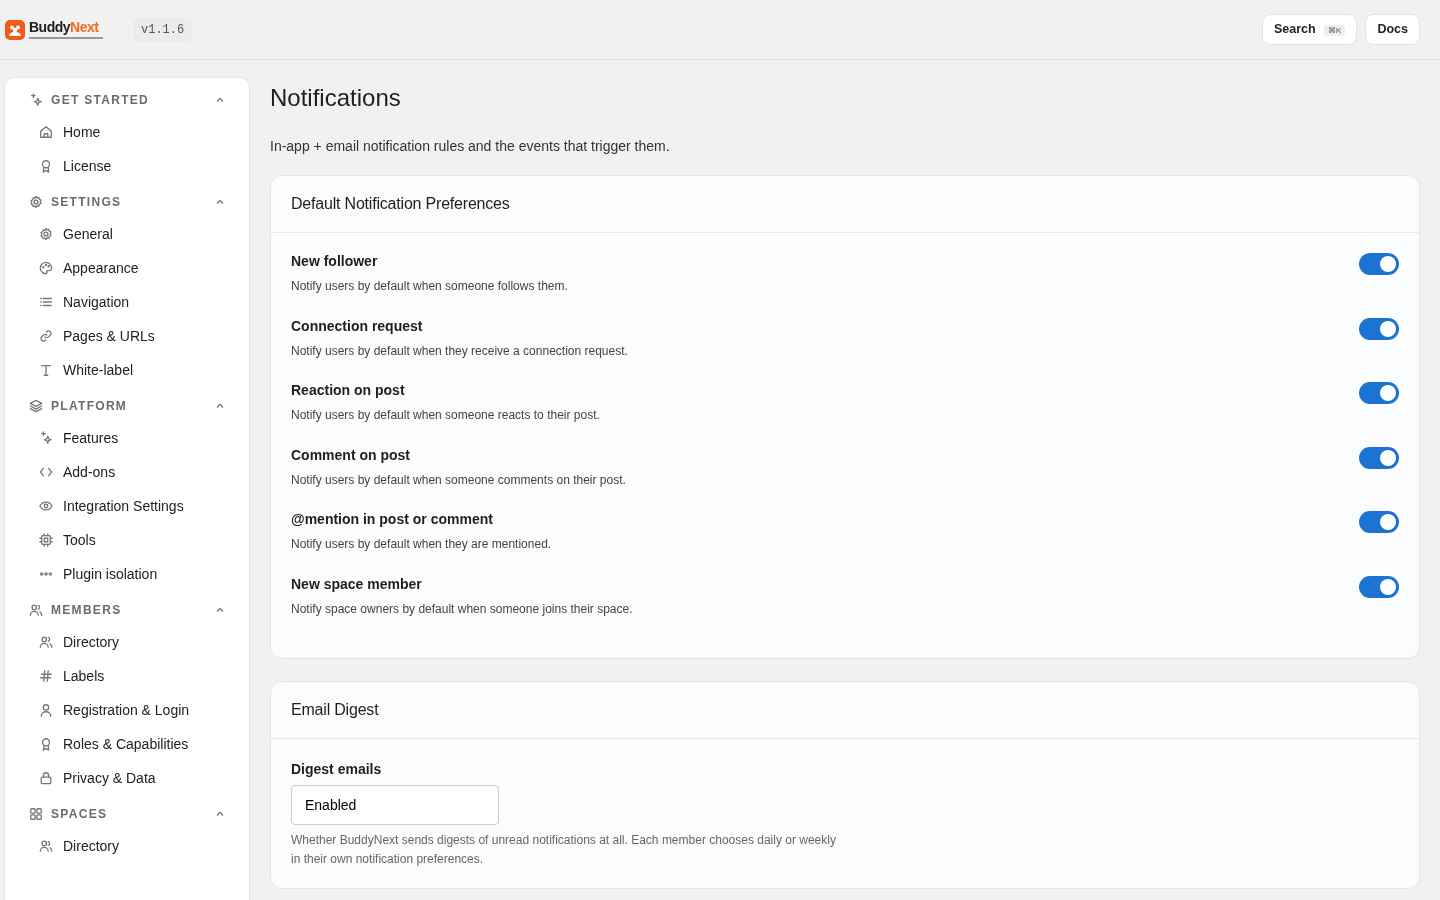  I want to click on setting-description: Notify space owners by default when someone joins their space., so click(462, 609).